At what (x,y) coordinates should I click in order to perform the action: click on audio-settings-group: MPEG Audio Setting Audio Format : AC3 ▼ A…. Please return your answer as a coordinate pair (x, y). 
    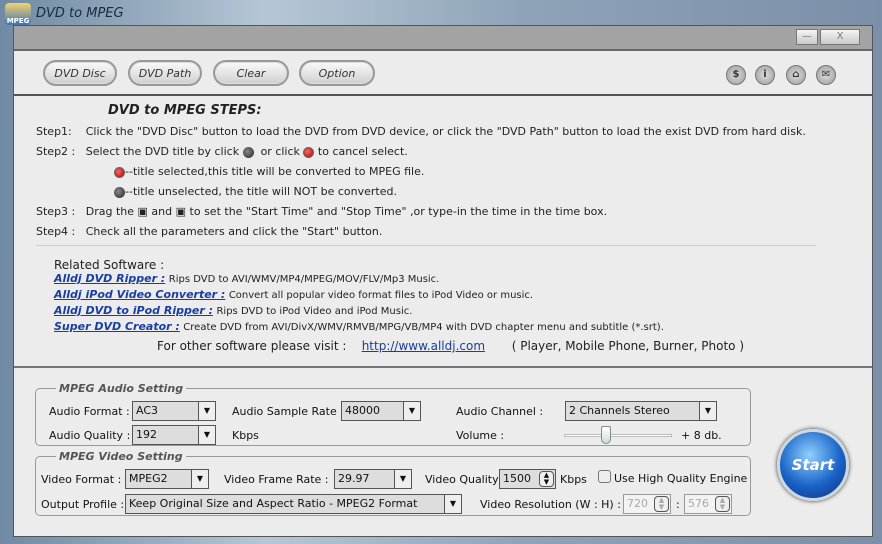
    Looking at the image, I should click on (393, 414).